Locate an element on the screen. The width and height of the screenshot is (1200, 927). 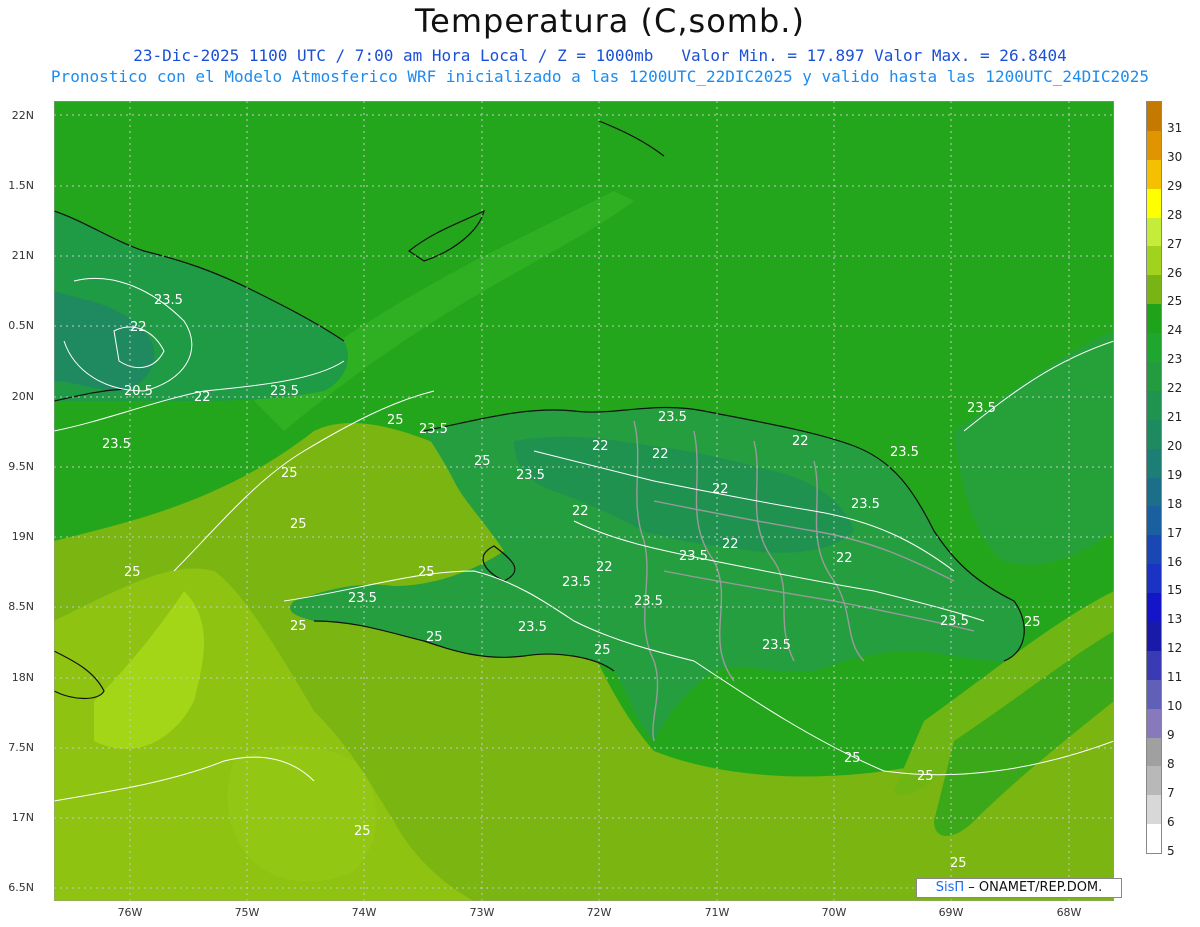
colorbar-label: 8 is located at coordinates (1171, 763).